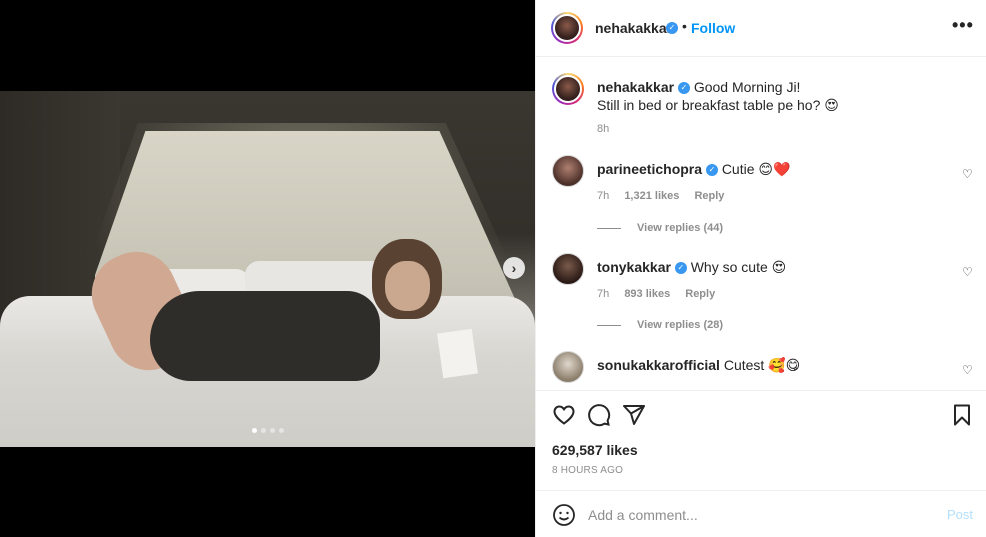  What do you see at coordinates (756, 169) in the screenshot?
I see `comment-body: Cutie 😊❤️` at bounding box center [756, 169].